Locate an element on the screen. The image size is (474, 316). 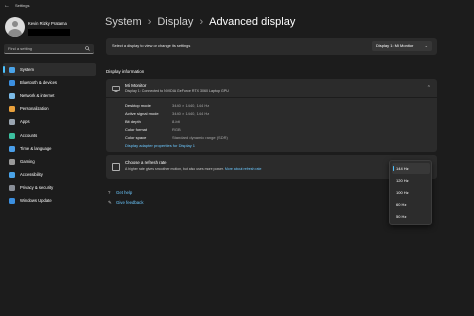
option-label: 144 Hz is located at coordinates (402, 168).